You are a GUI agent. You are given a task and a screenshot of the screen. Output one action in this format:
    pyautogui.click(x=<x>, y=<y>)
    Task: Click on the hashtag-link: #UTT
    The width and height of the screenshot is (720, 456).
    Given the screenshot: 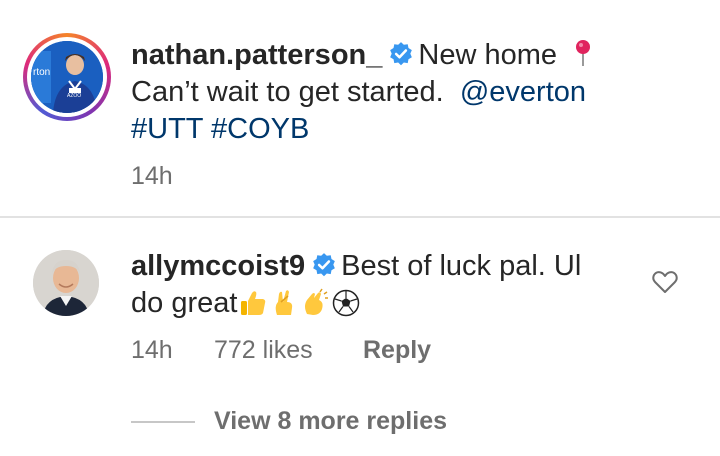 What is the action you would take?
    pyautogui.click(x=167, y=129)
    